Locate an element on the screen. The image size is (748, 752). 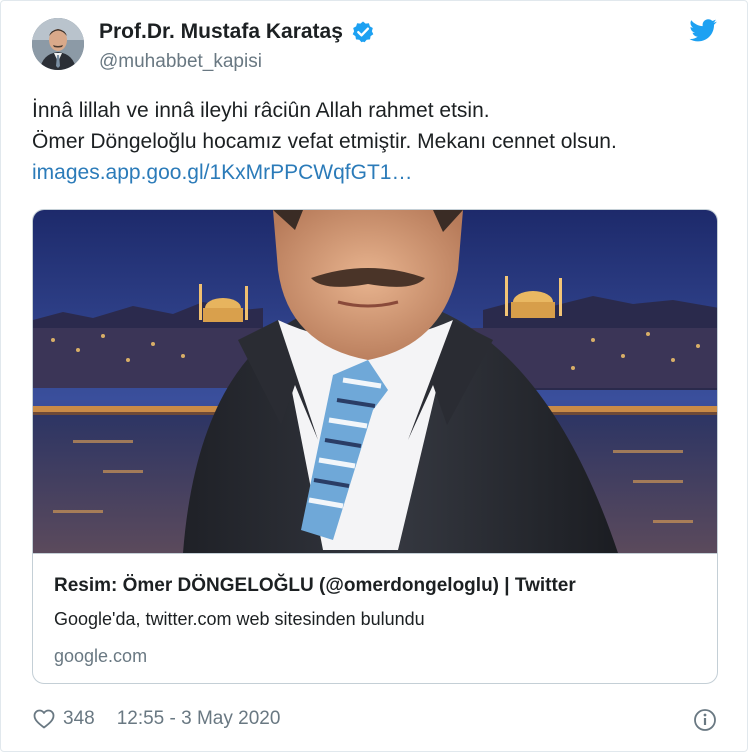
author-name: Prof.Dr. Mustafa Karataş is located at coordinates (221, 32).